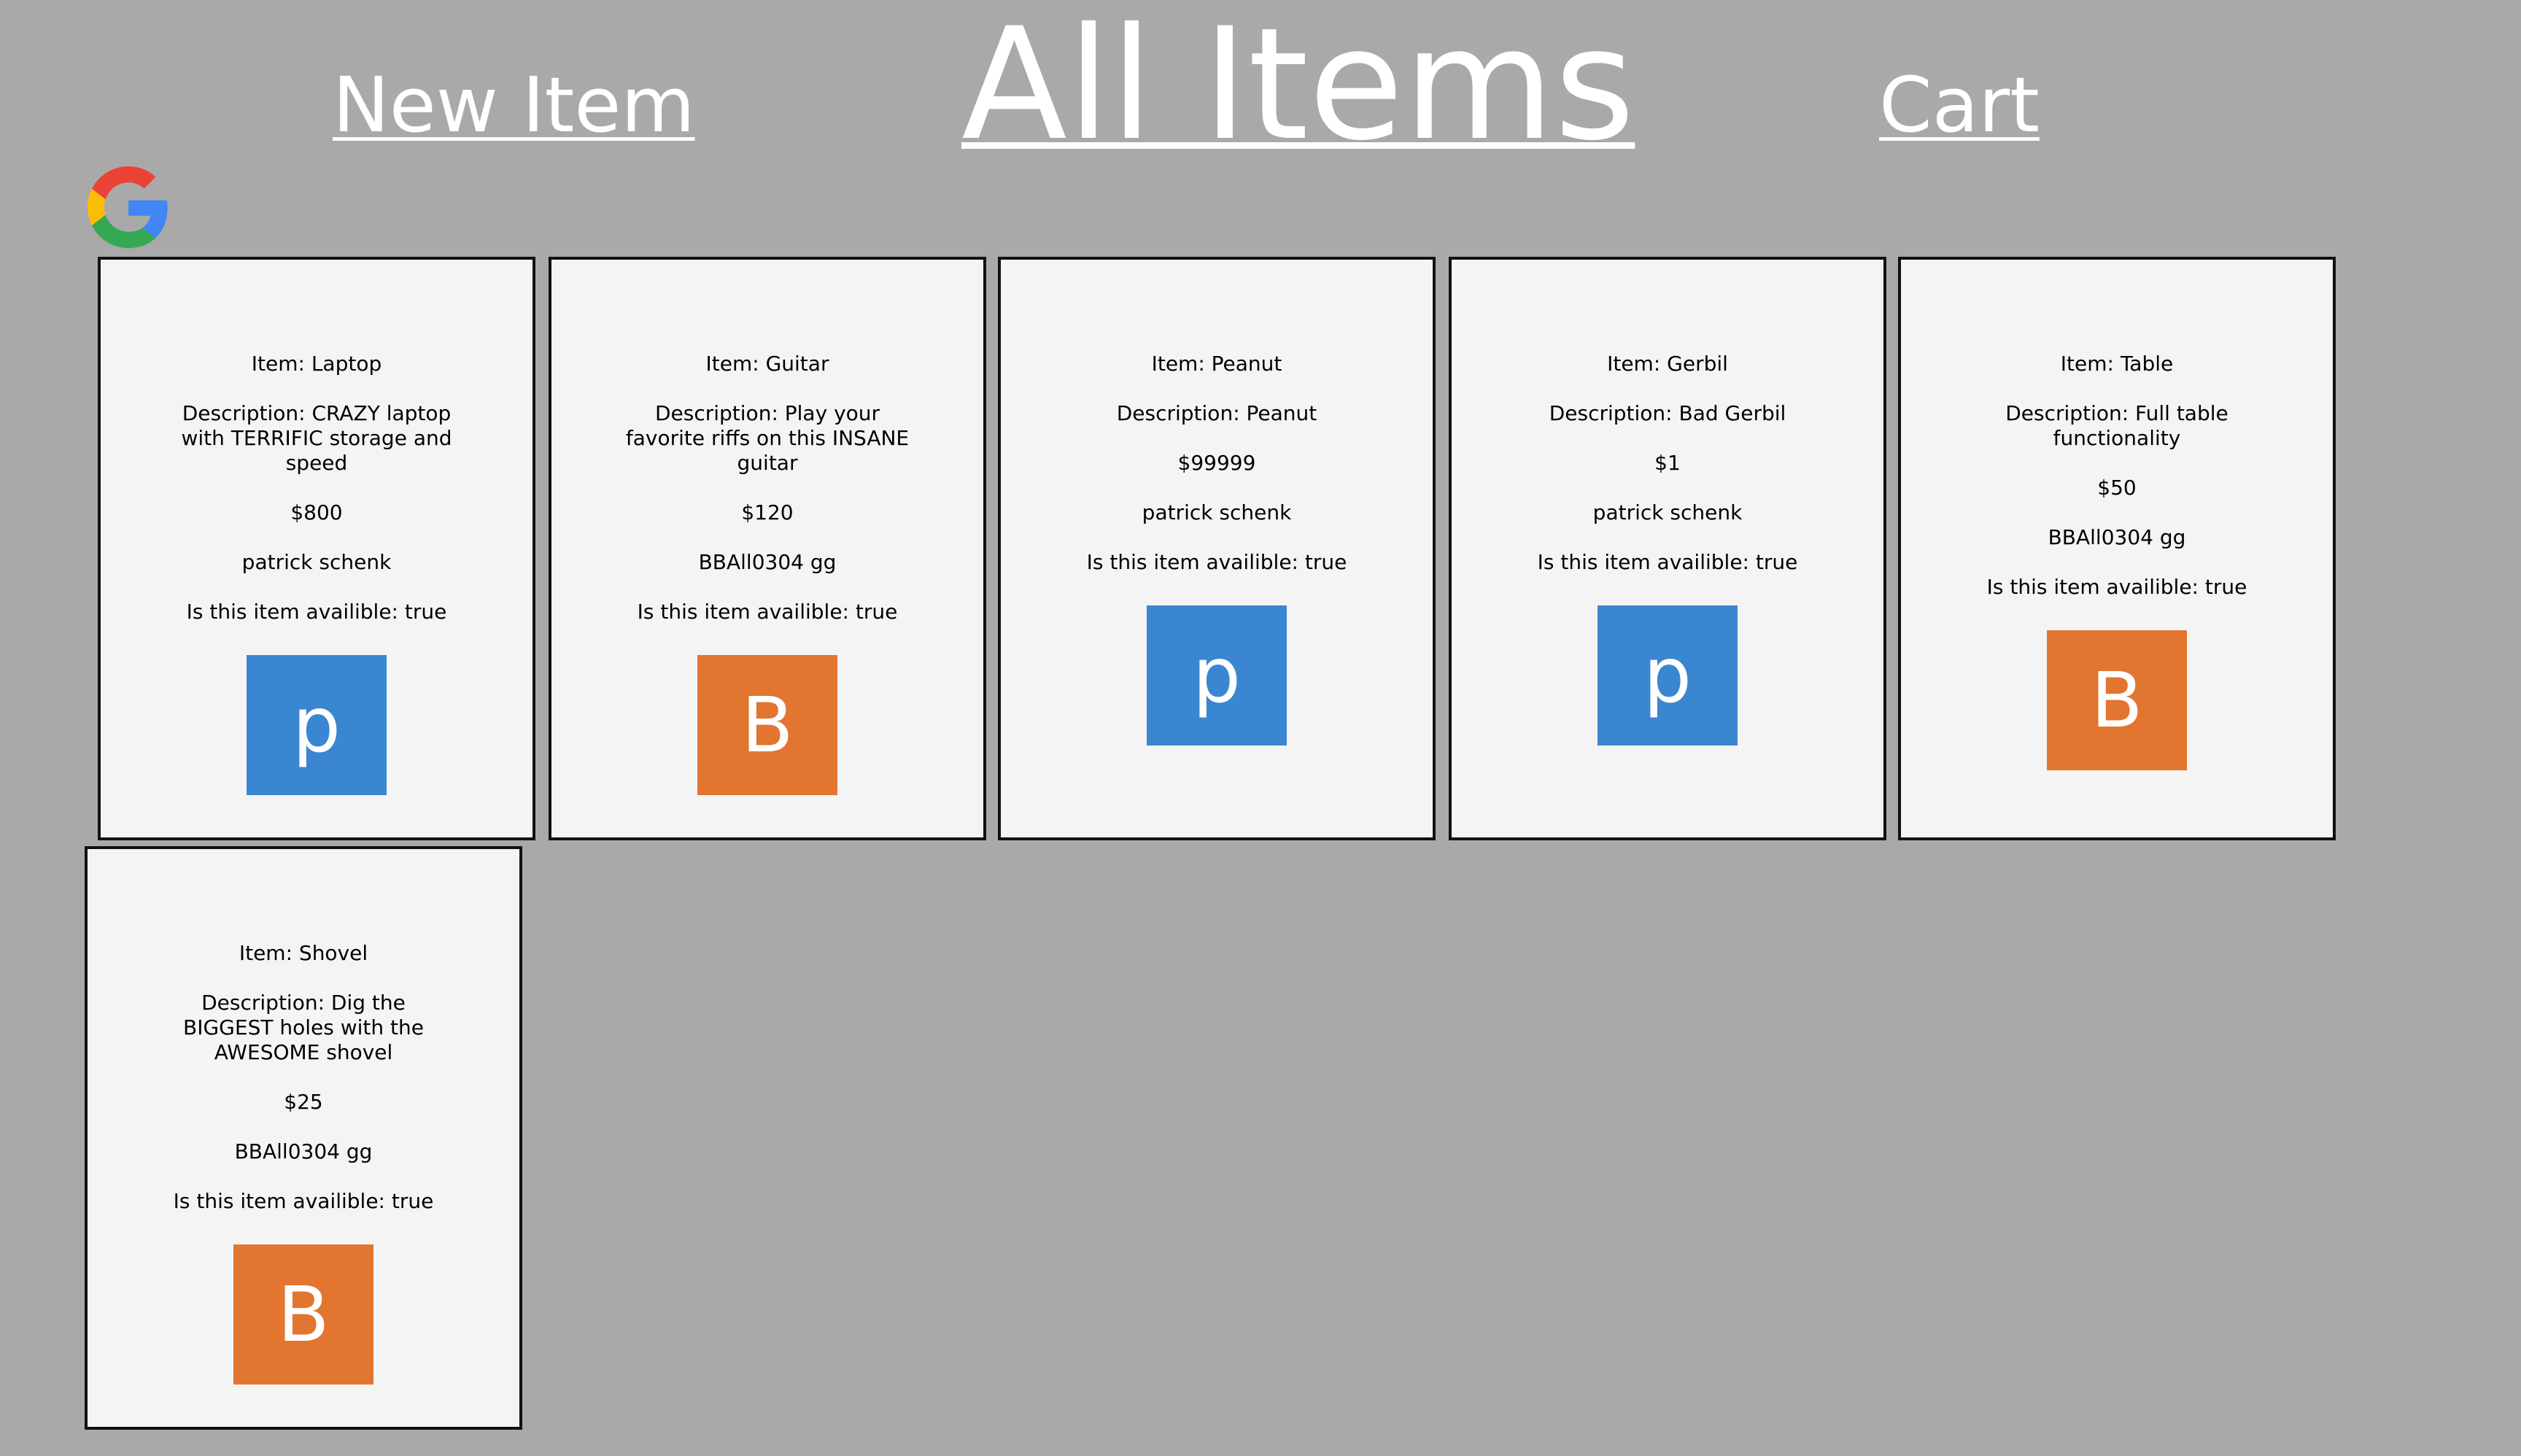 The width and height of the screenshot is (2521, 1456). What do you see at coordinates (1298, 84) in the screenshot?
I see `all-items-link: All Items` at bounding box center [1298, 84].